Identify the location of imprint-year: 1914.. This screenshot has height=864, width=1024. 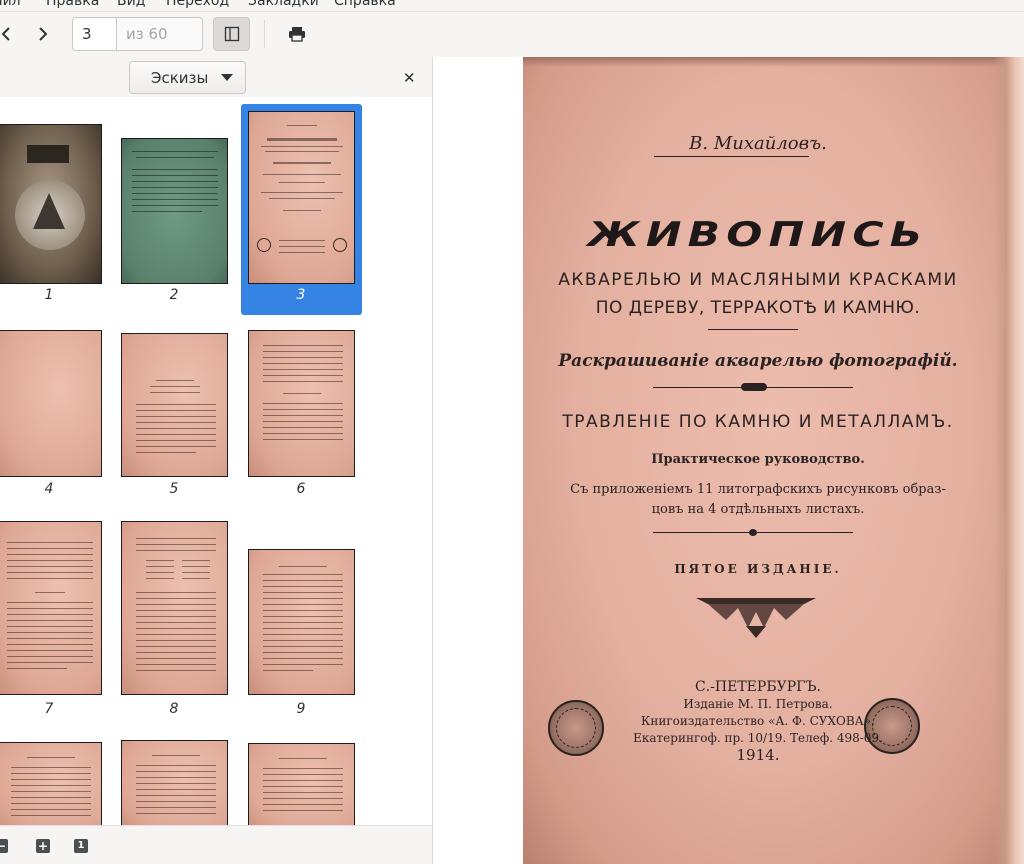
(758, 755).